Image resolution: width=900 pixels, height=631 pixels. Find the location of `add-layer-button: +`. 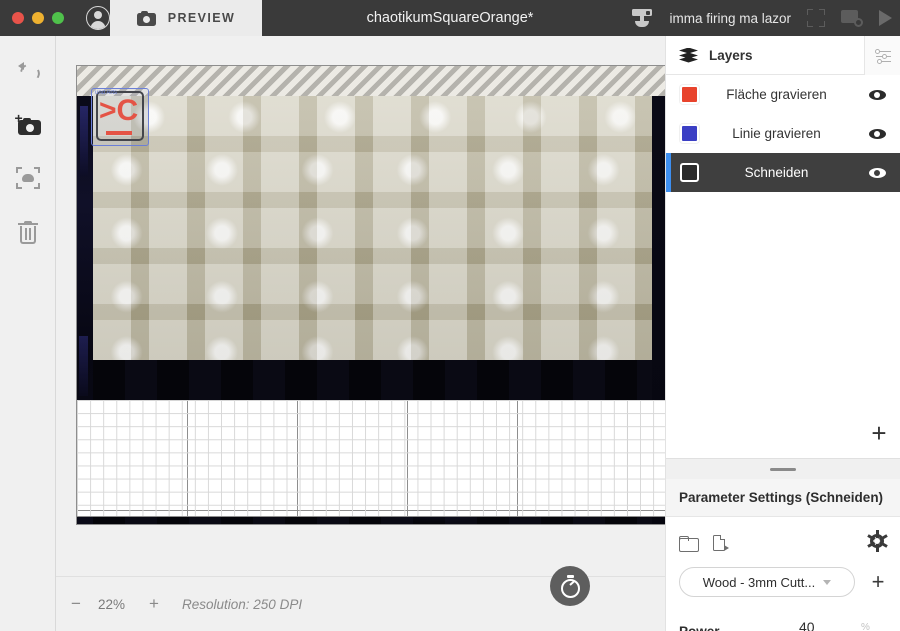

add-layer-button: + is located at coordinates (879, 433).